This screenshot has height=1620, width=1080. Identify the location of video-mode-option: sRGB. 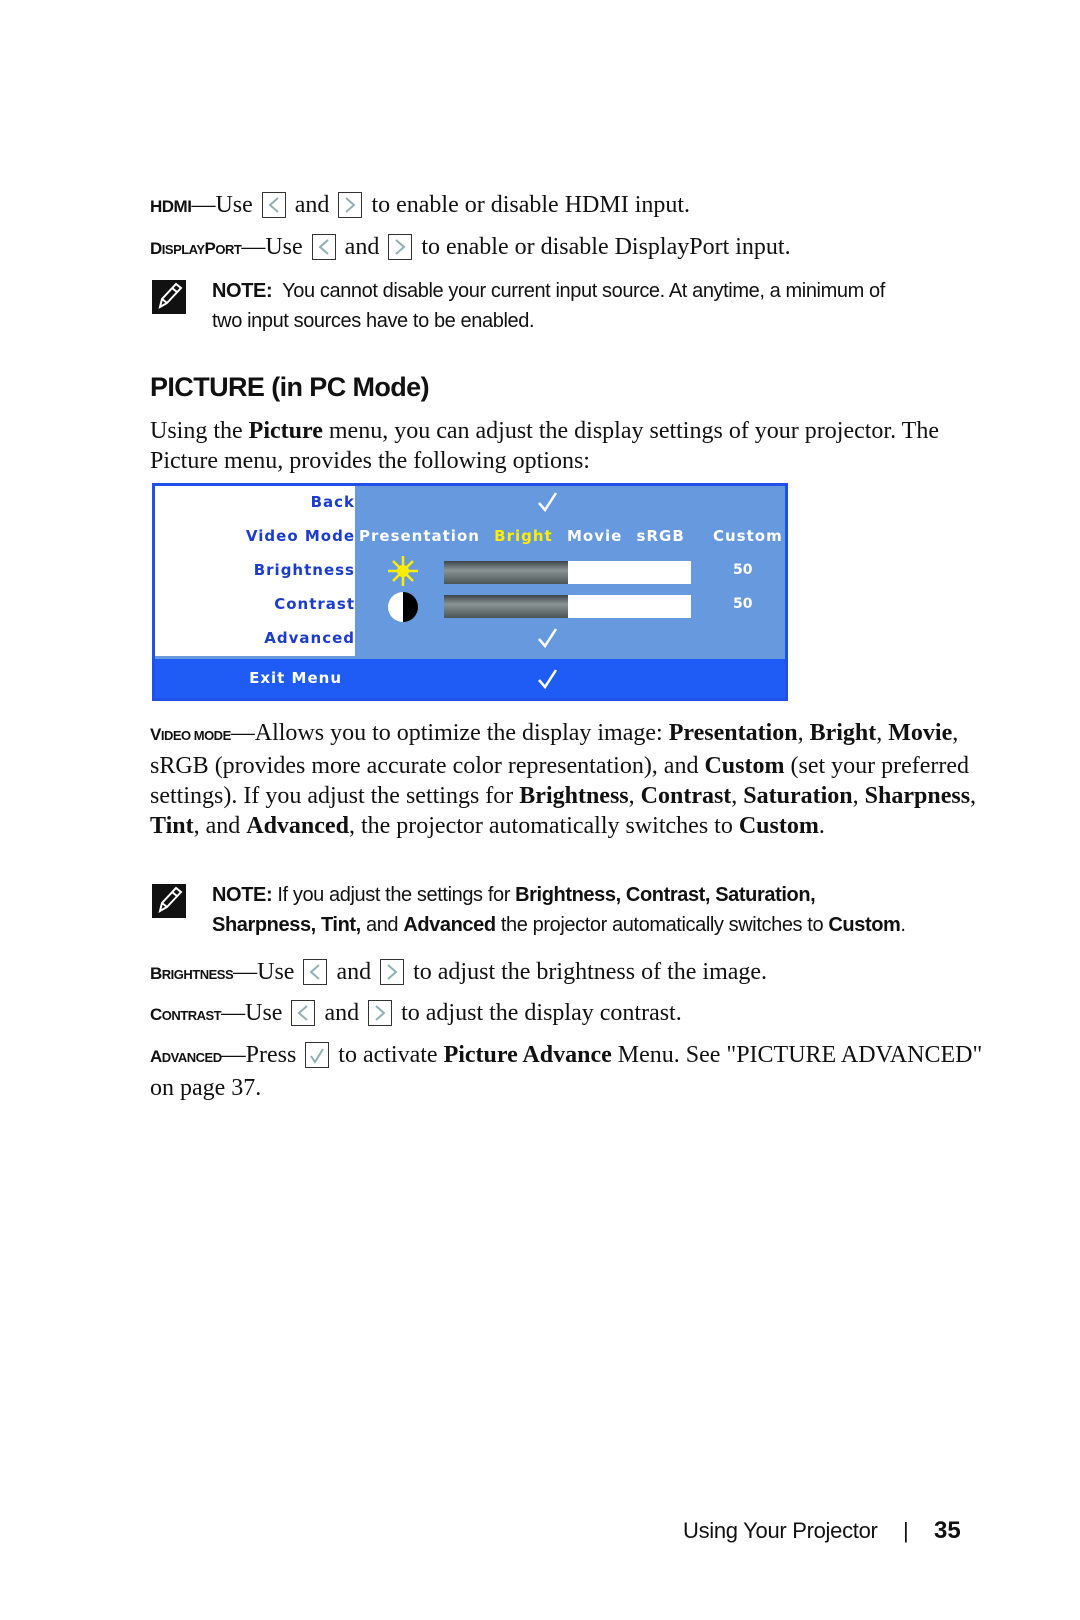
(661, 536).